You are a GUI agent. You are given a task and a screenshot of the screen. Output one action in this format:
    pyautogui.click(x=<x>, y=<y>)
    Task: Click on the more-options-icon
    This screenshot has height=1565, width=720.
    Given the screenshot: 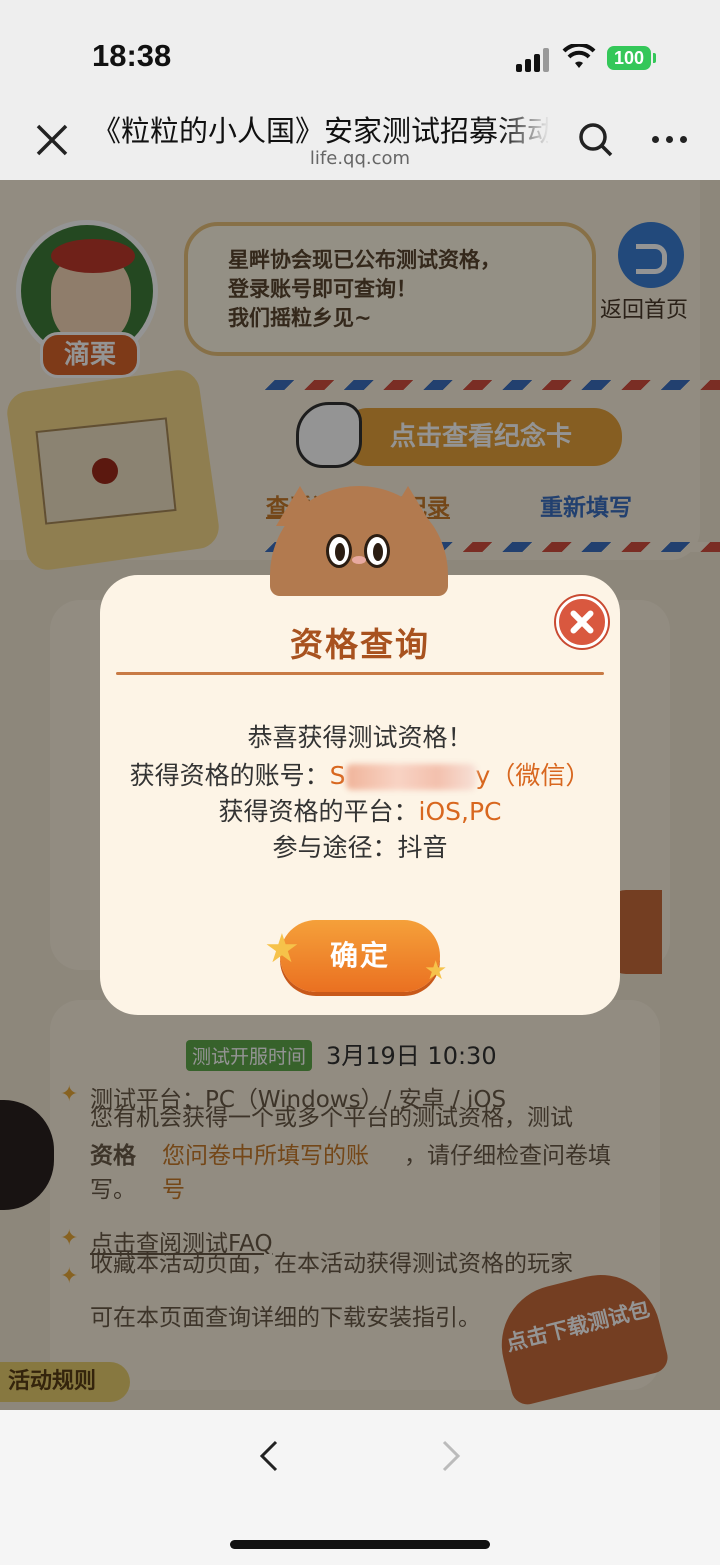 What is the action you would take?
    pyautogui.click(x=670, y=139)
    